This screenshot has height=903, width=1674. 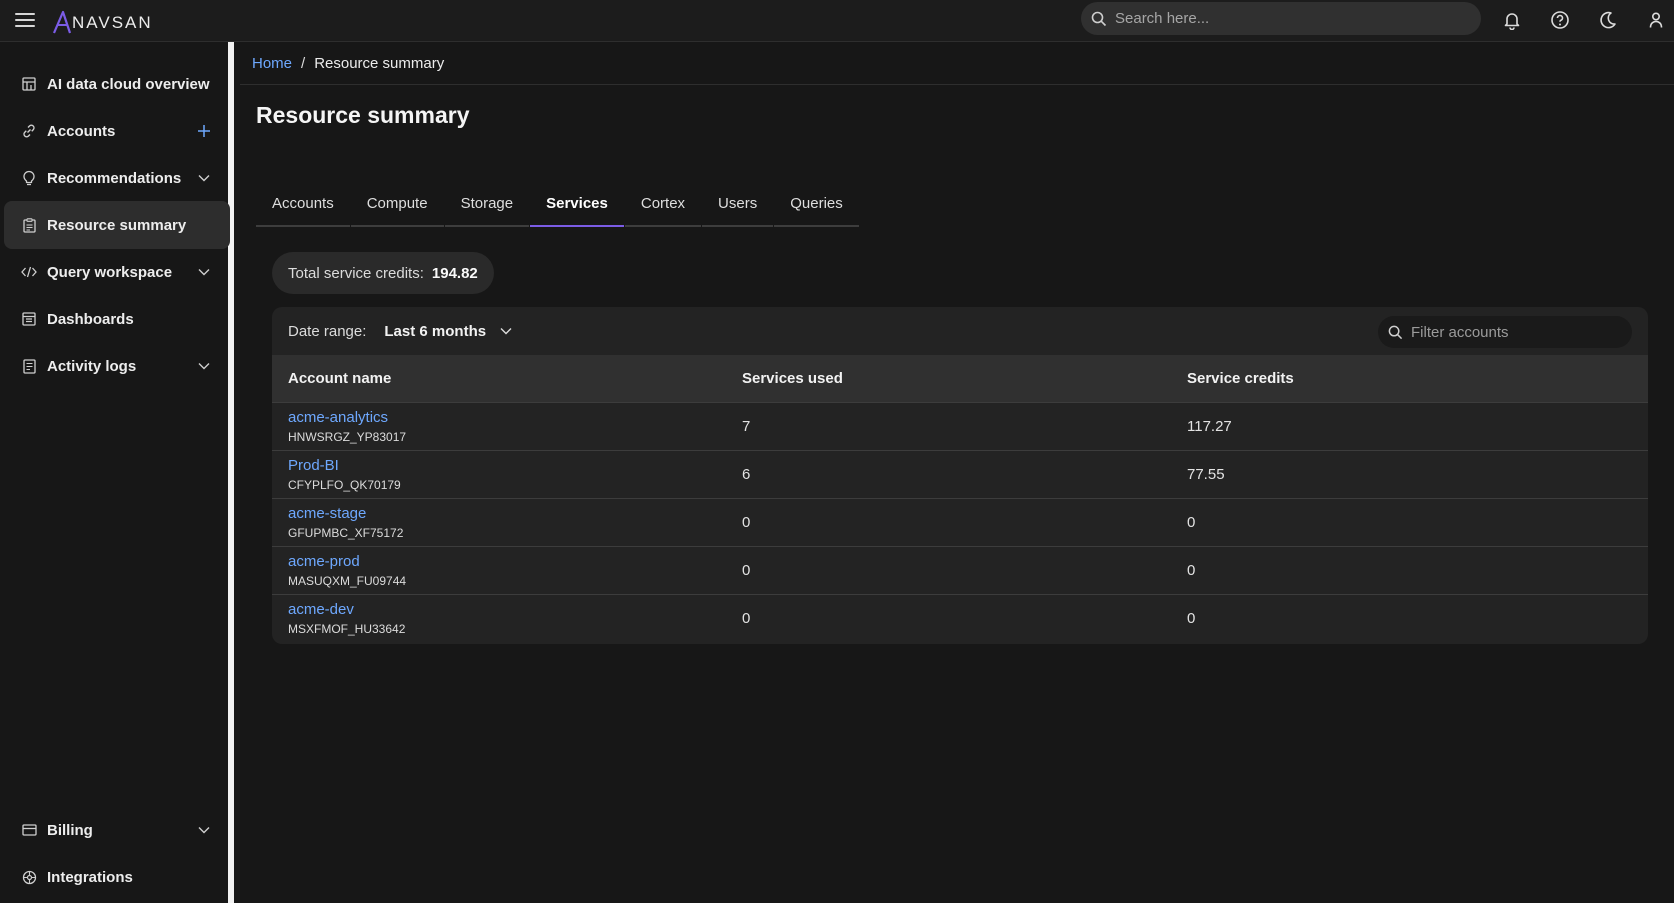 What do you see at coordinates (62, 22) in the screenshot?
I see `logo-mark-icon` at bounding box center [62, 22].